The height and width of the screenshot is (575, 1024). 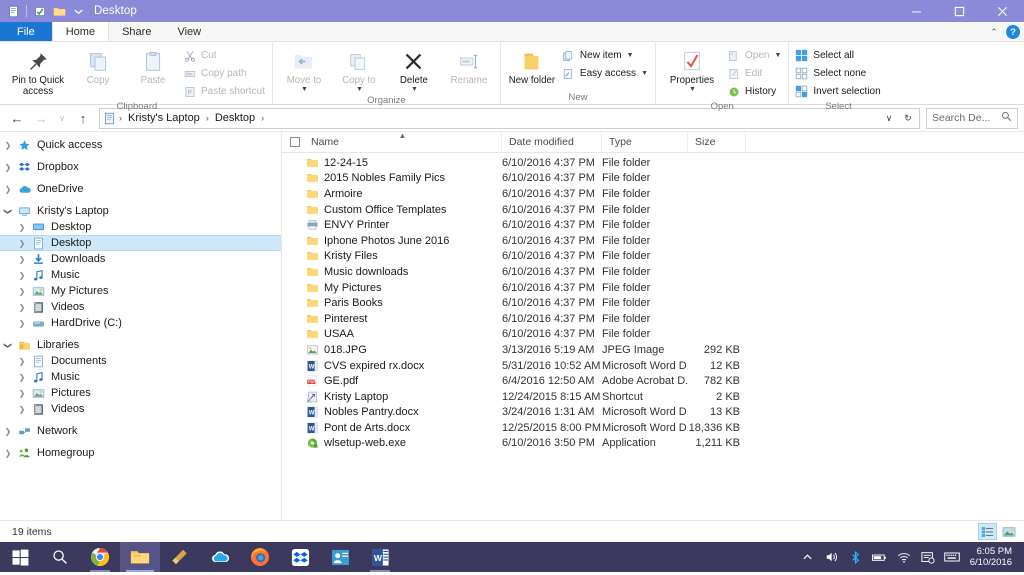 What do you see at coordinates (653, 257) in the screenshot?
I see `table-row: Kristy Files 6/10/2016 4:37 PM File folder` at bounding box center [653, 257].